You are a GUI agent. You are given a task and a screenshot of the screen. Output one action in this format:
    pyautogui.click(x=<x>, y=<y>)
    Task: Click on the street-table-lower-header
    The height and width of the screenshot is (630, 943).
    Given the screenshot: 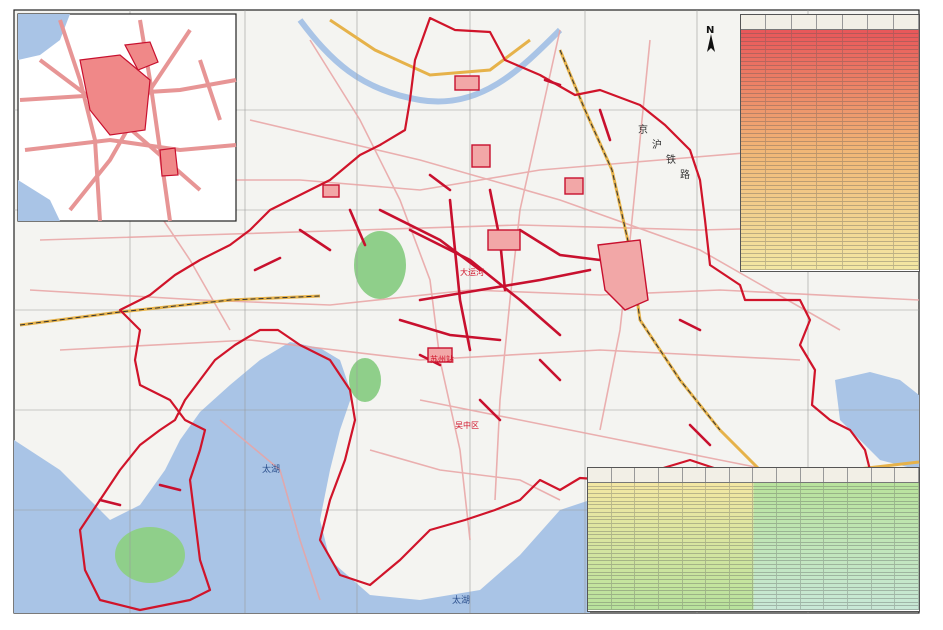 What is the action you would take?
    pyautogui.click(x=753, y=475)
    